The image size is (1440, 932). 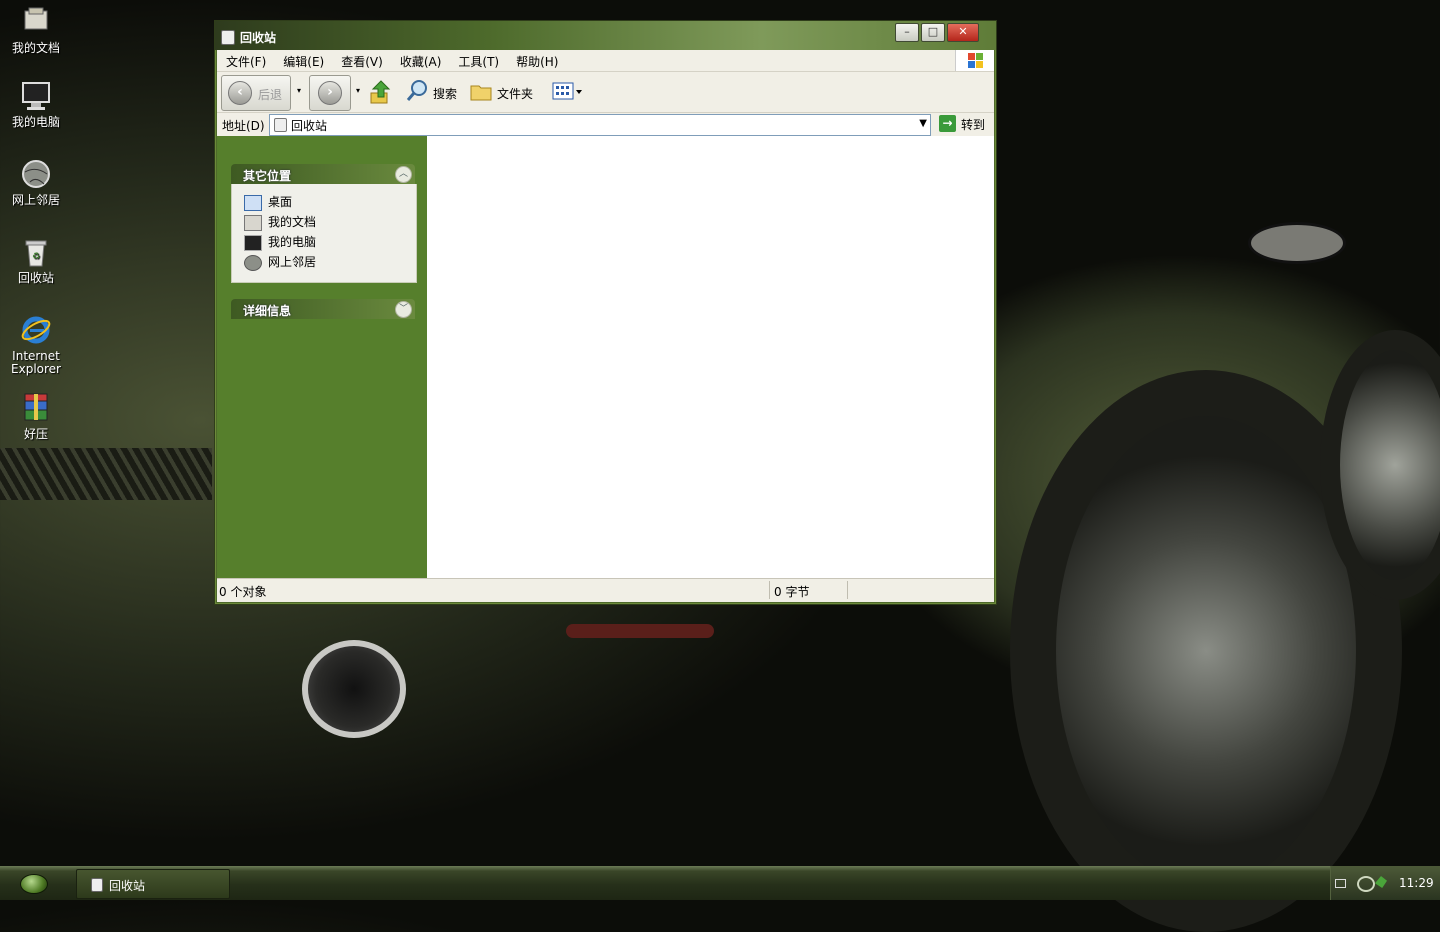 I want to click on address-field: 回收站 ▼, so click(x=600, y=125).